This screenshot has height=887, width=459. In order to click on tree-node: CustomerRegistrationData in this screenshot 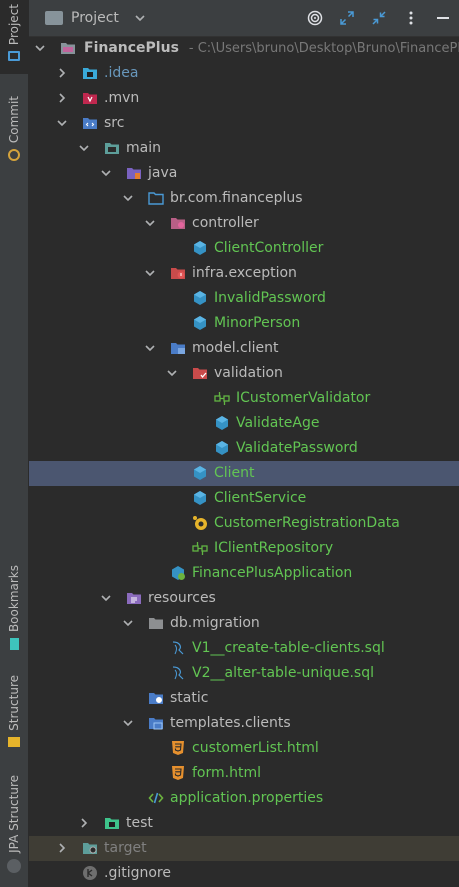, I will do `click(244, 523)`.